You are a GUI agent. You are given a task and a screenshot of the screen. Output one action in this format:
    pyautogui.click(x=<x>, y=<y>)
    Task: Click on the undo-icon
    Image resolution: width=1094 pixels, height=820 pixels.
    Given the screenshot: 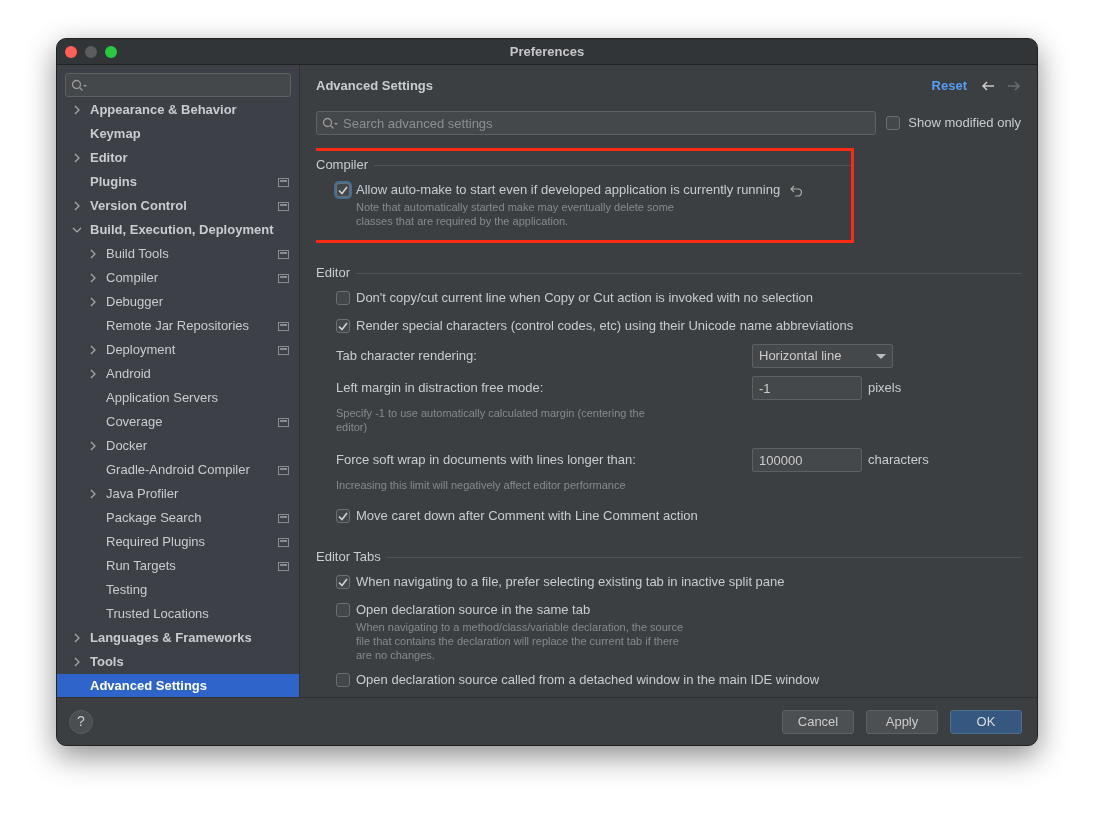 What is the action you would take?
    pyautogui.click(x=797, y=190)
    